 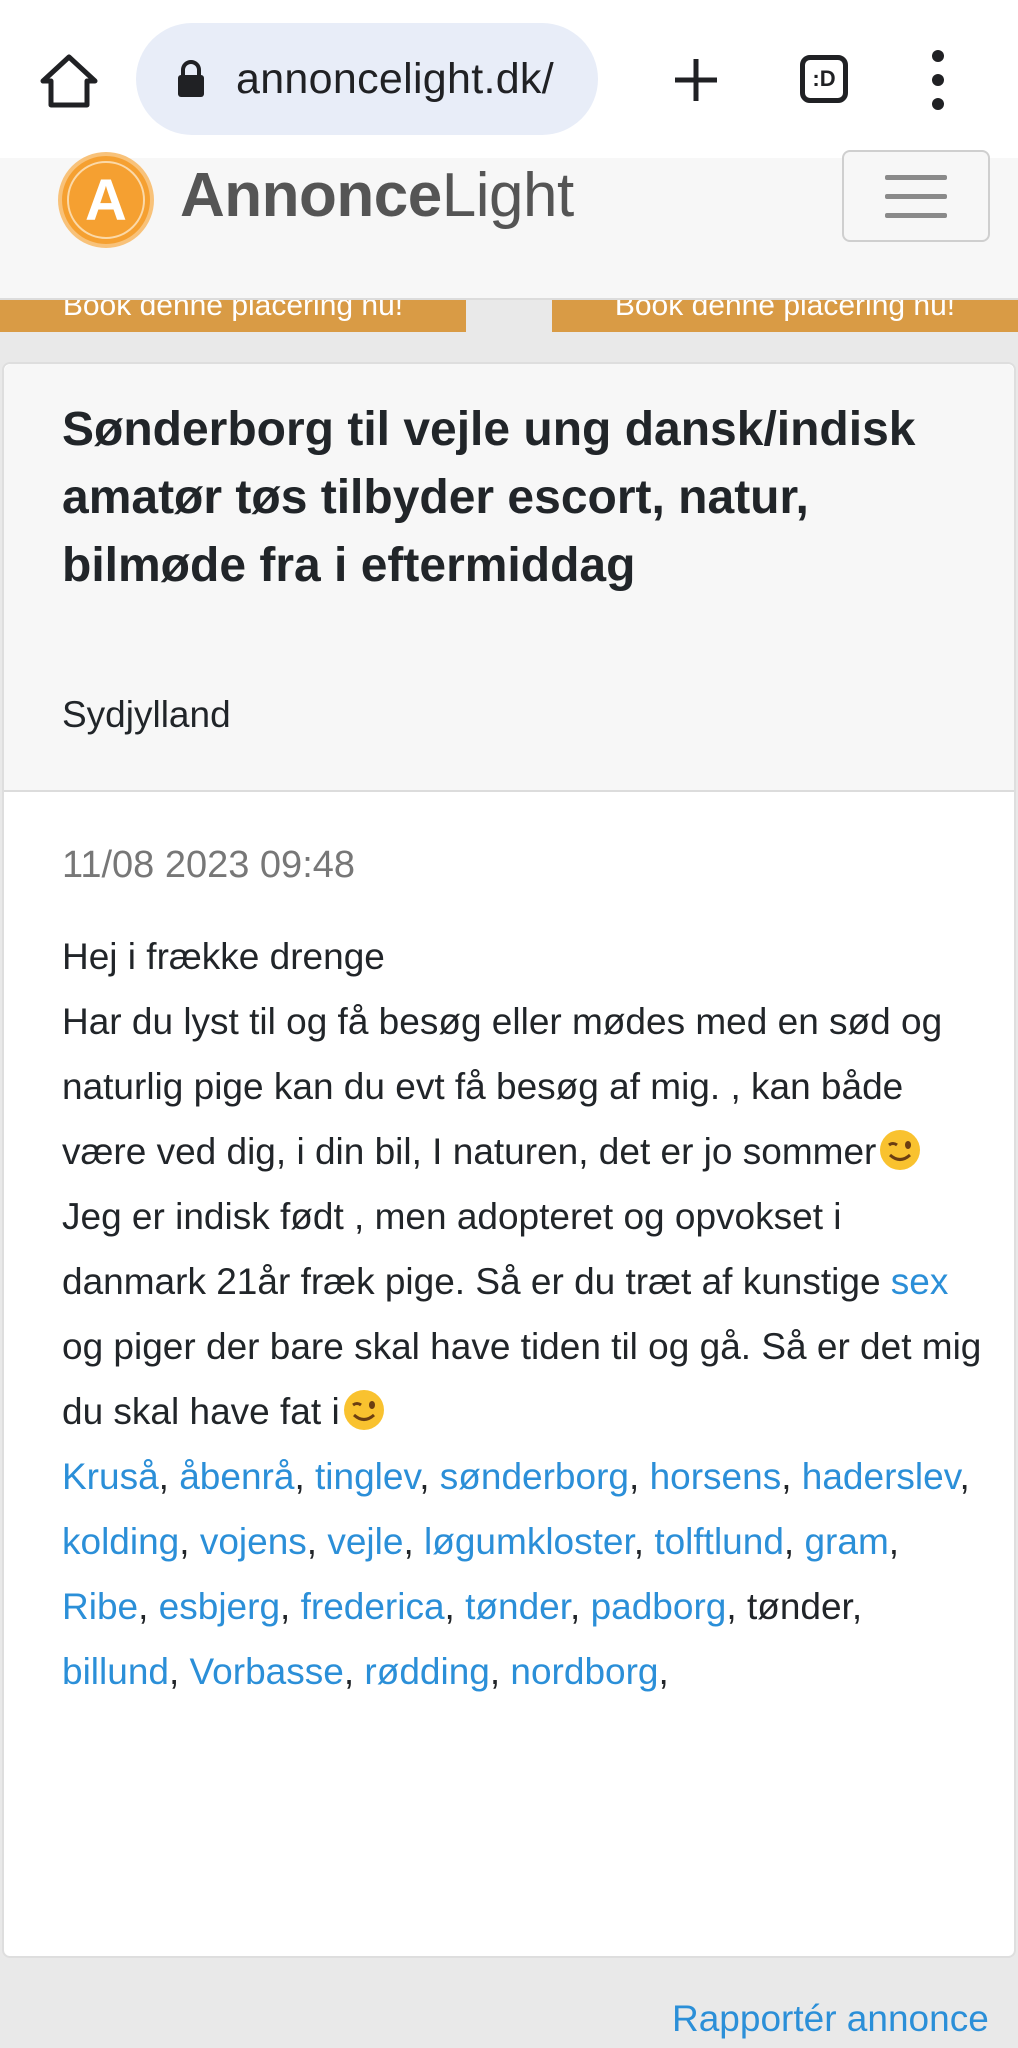 What do you see at coordinates (367, 1476) in the screenshot?
I see `town-link: tinglev` at bounding box center [367, 1476].